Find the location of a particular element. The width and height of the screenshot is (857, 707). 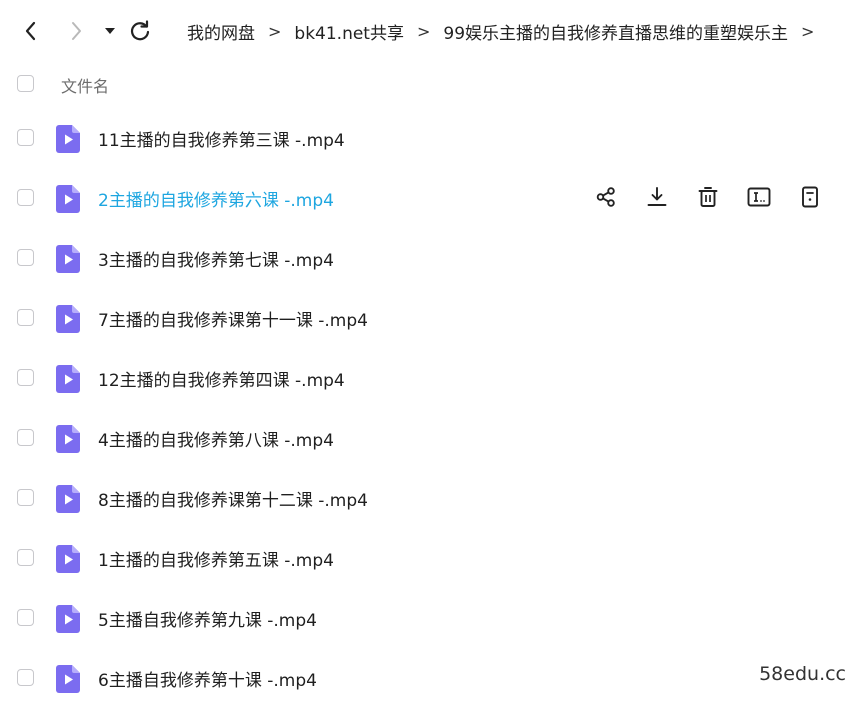

back-button is located at coordinates (31, 31).